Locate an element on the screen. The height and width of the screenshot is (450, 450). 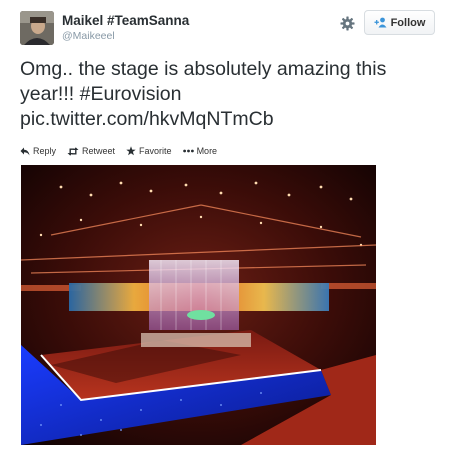
star-icon is located at coordinates (131, 151).